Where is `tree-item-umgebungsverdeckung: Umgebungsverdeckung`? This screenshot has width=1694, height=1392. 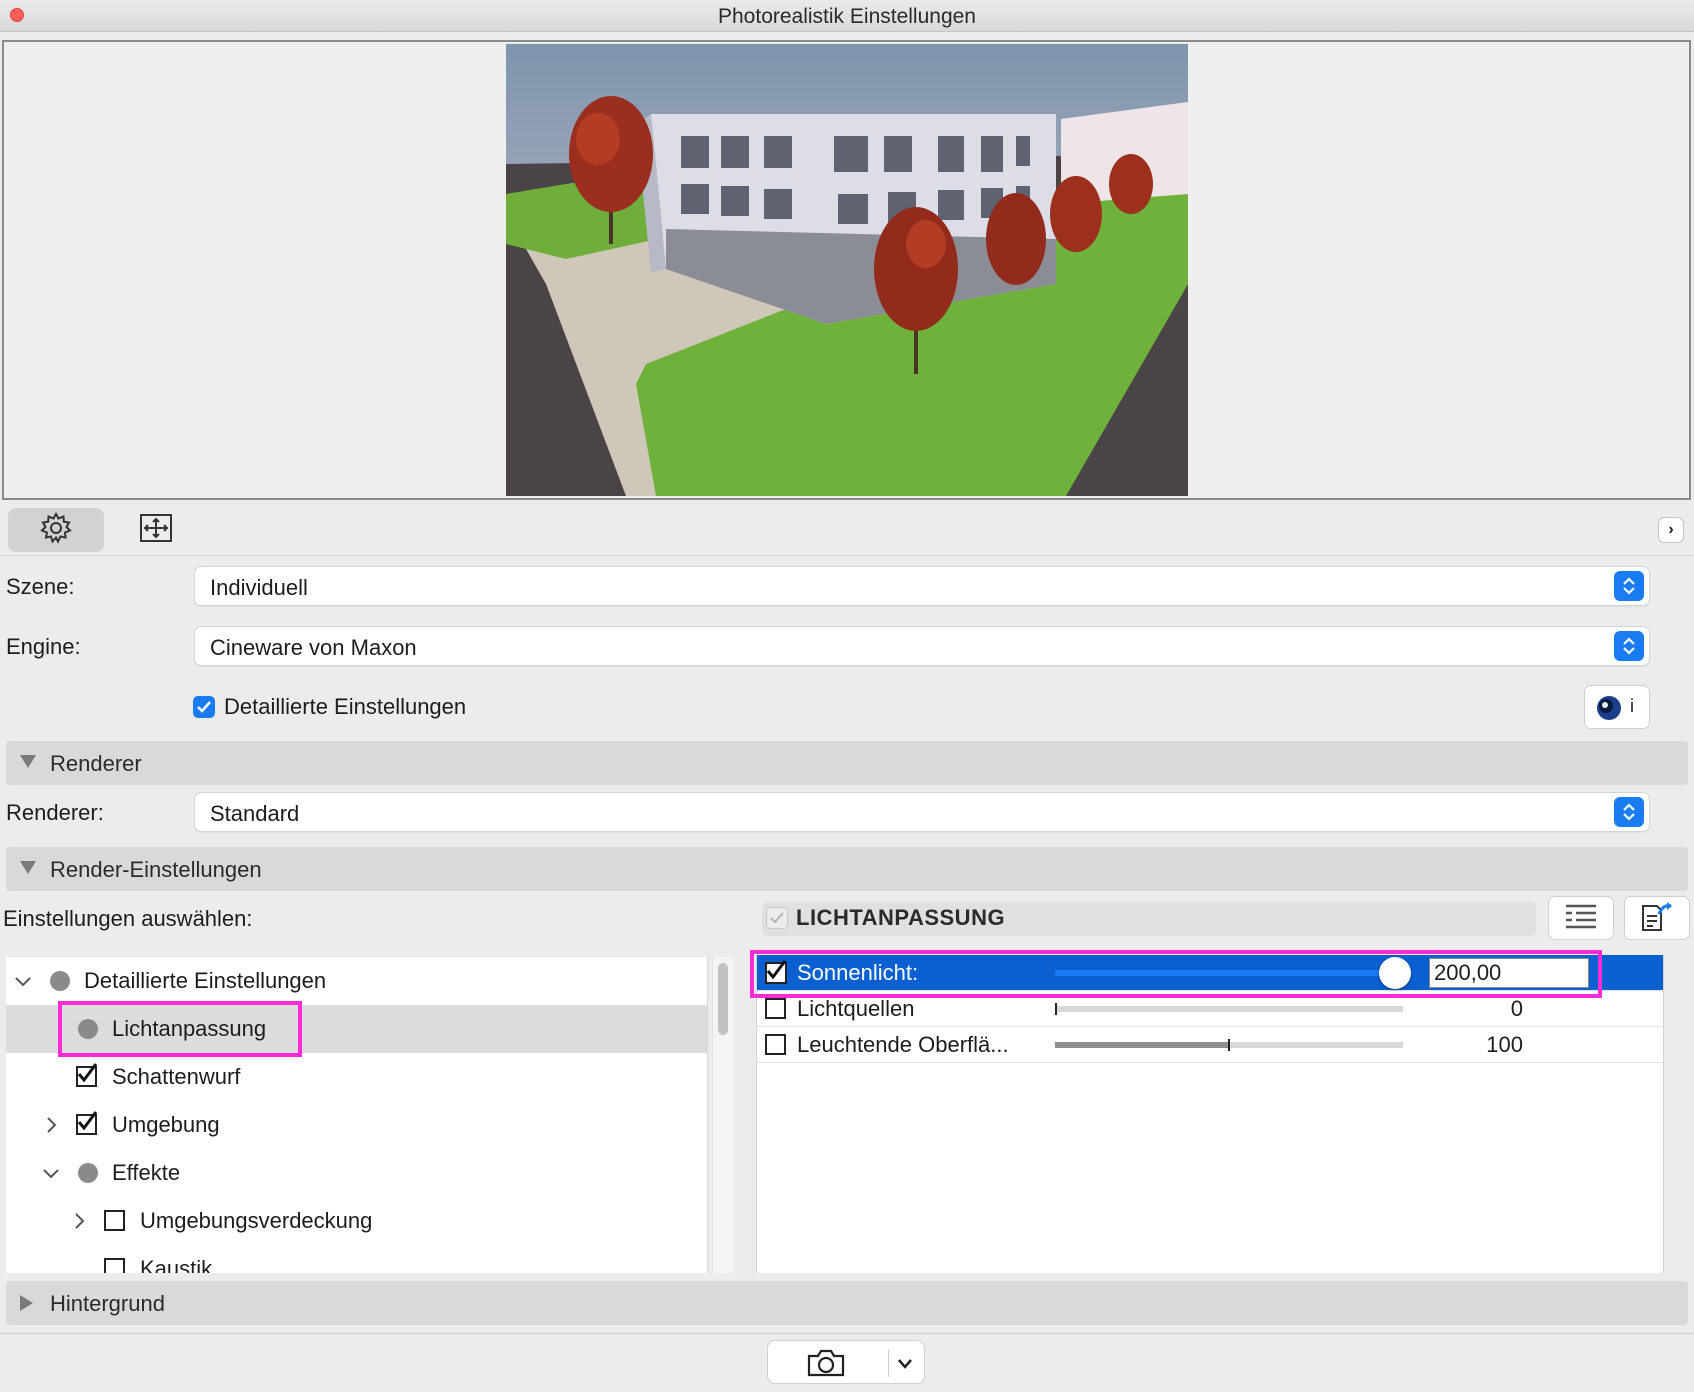
tree-item-umgebungsverdeckung: Umgebungsverdeckung is located at coordinates (356, 1221).